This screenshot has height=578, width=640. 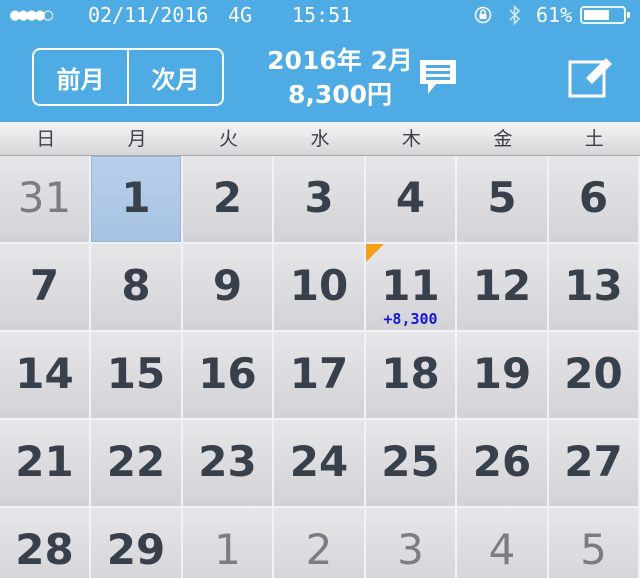 I want to click on day-number: 29, so click(x=136, y=549).